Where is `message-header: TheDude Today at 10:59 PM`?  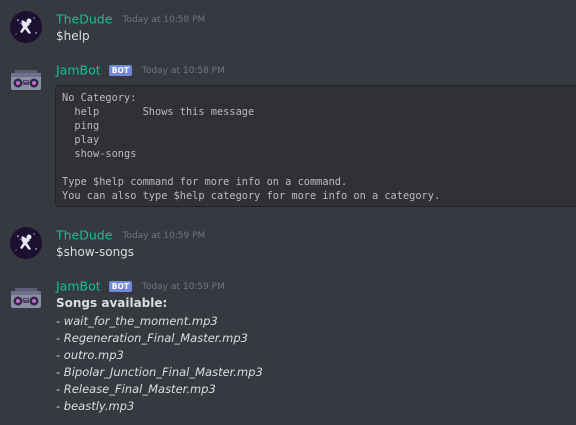
message-header: TheDude Today at 10:59 PM is located at coordinates (130, 235).